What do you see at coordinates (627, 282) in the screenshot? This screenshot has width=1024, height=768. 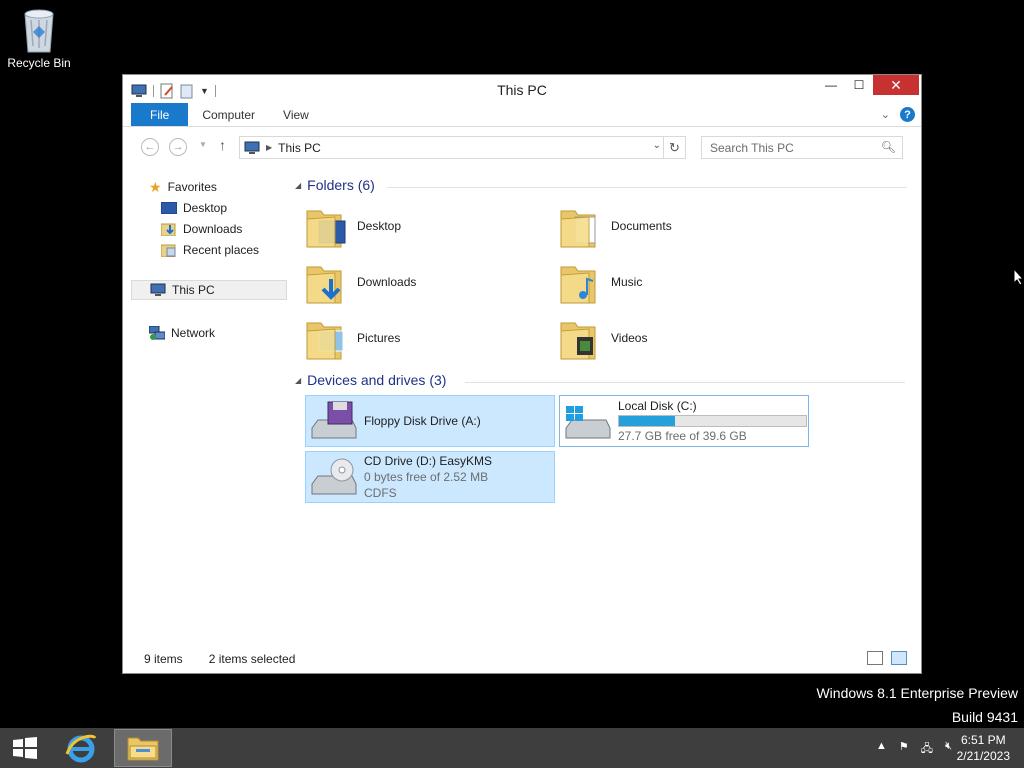 I see `folder-label: Music` at bounding box center [627, 282].